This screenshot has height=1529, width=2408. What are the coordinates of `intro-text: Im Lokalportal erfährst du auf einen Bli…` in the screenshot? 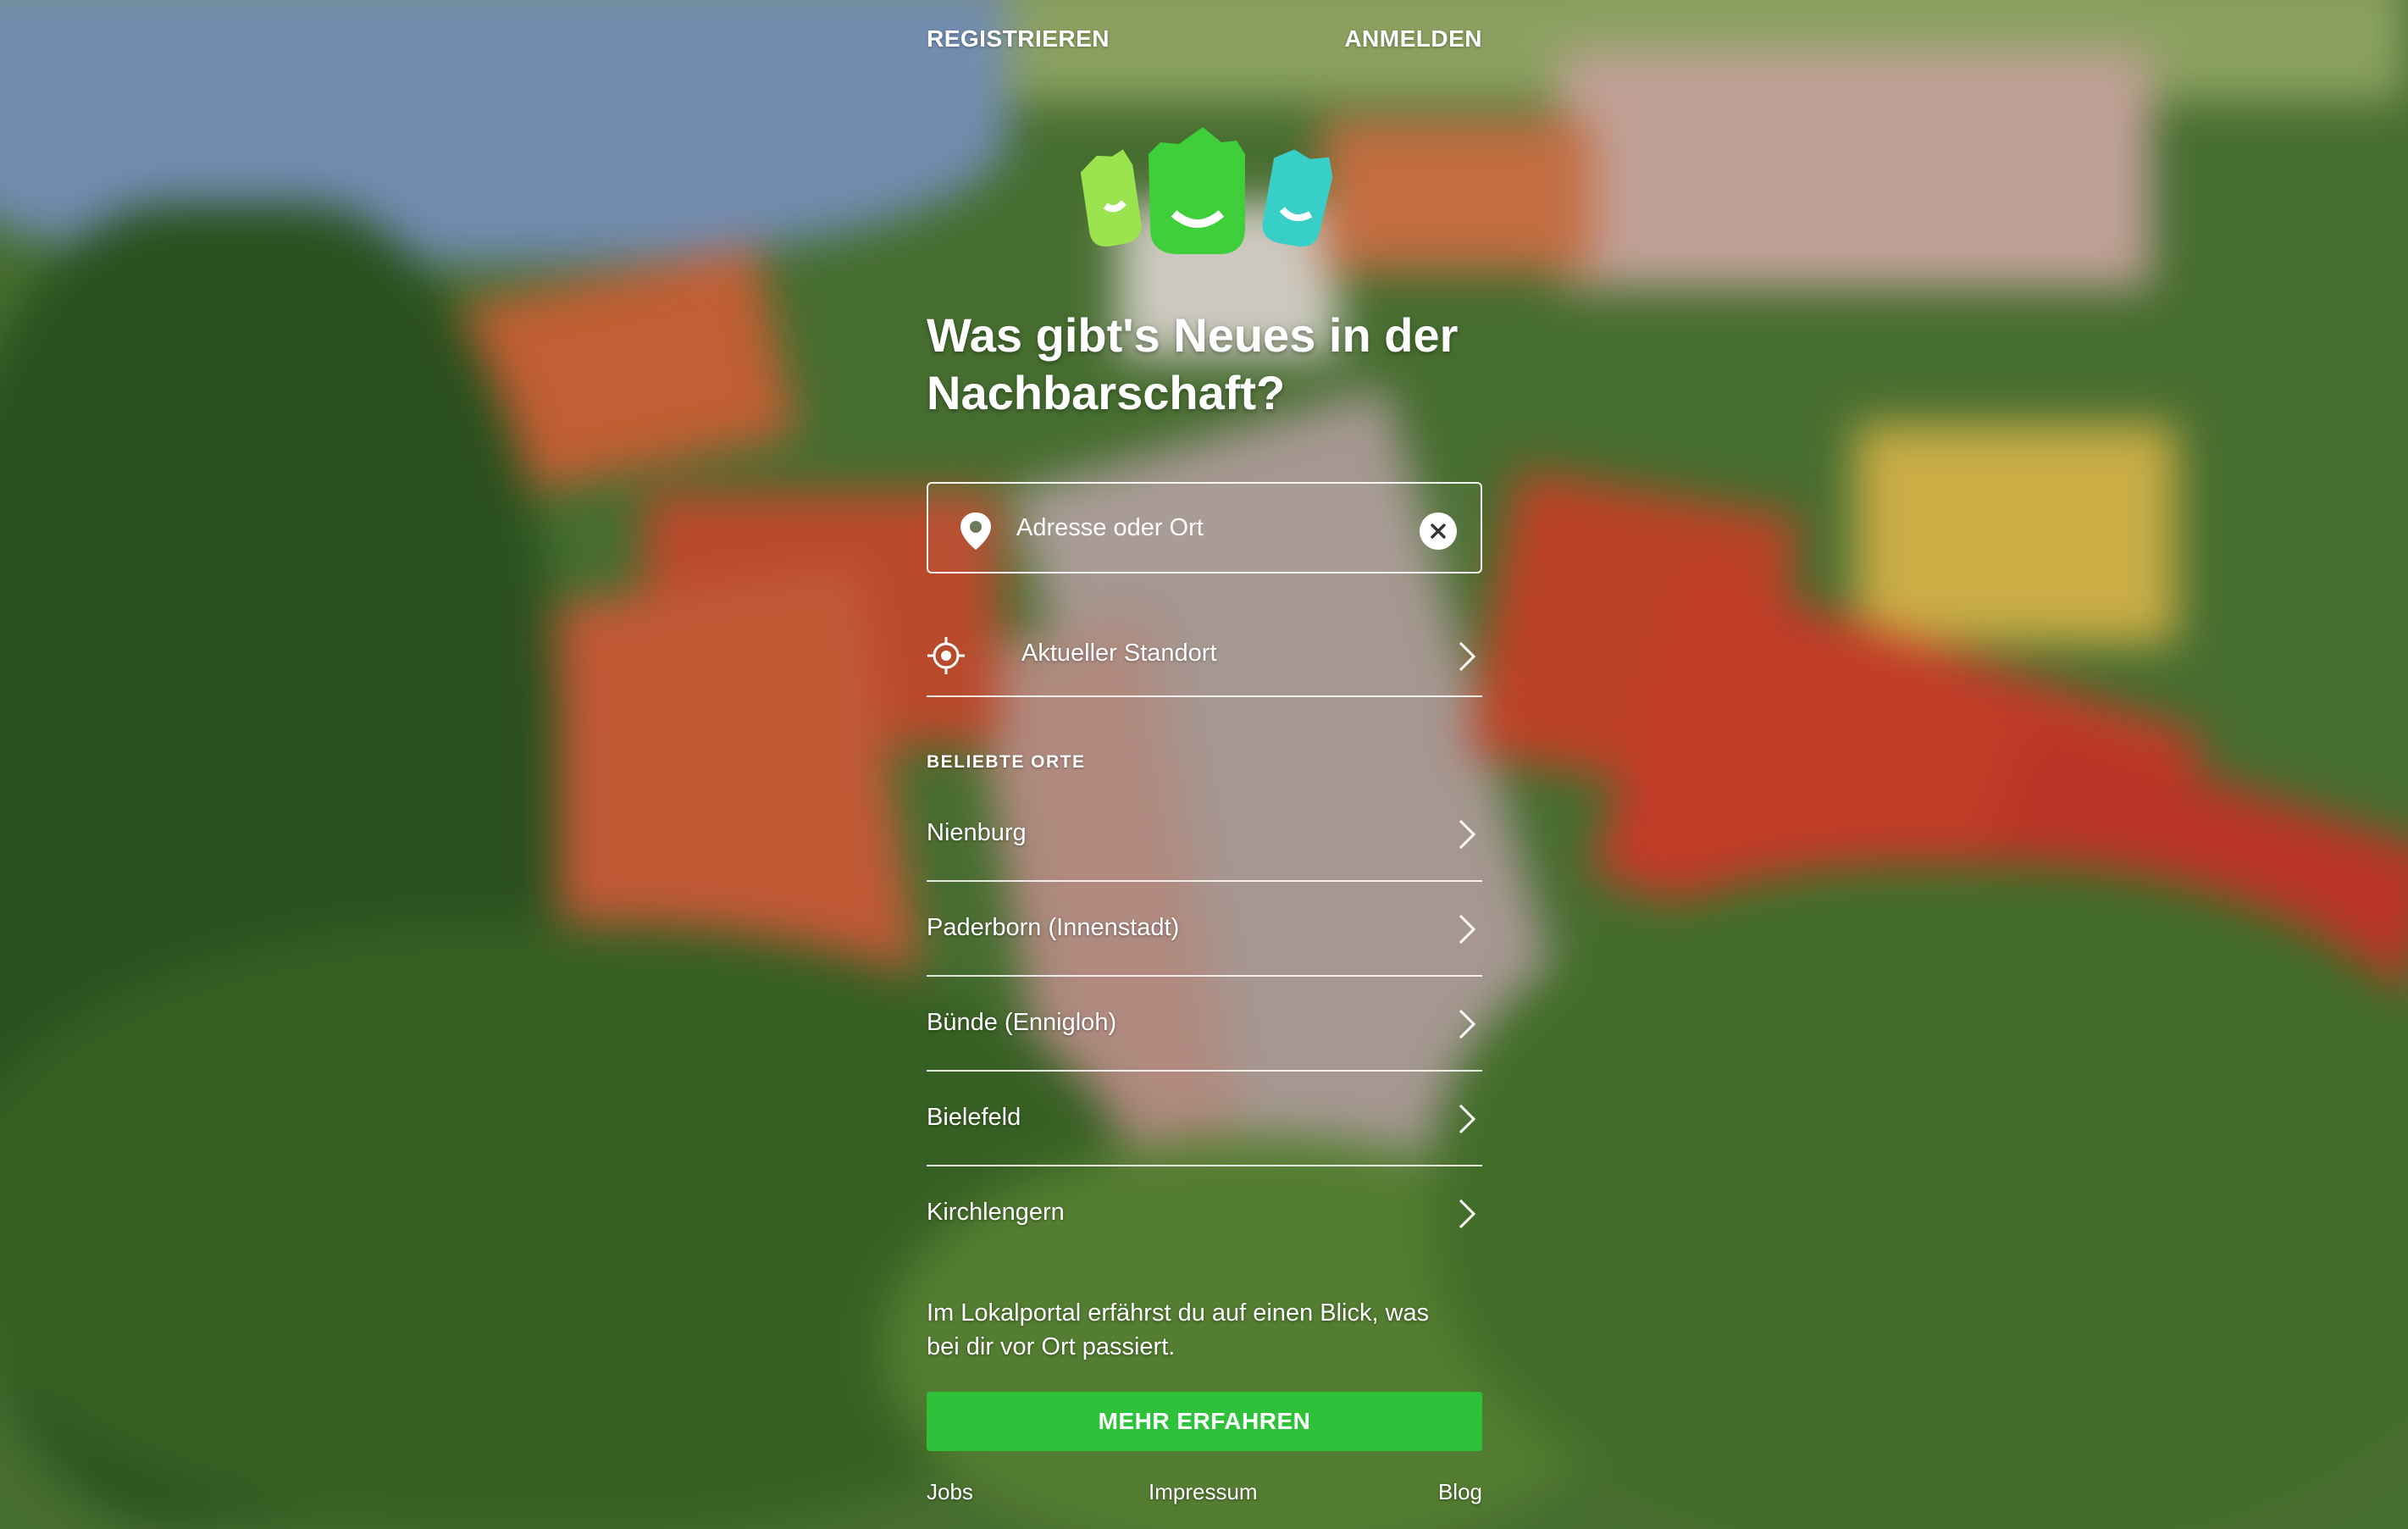 It's located at (1204, 1330).